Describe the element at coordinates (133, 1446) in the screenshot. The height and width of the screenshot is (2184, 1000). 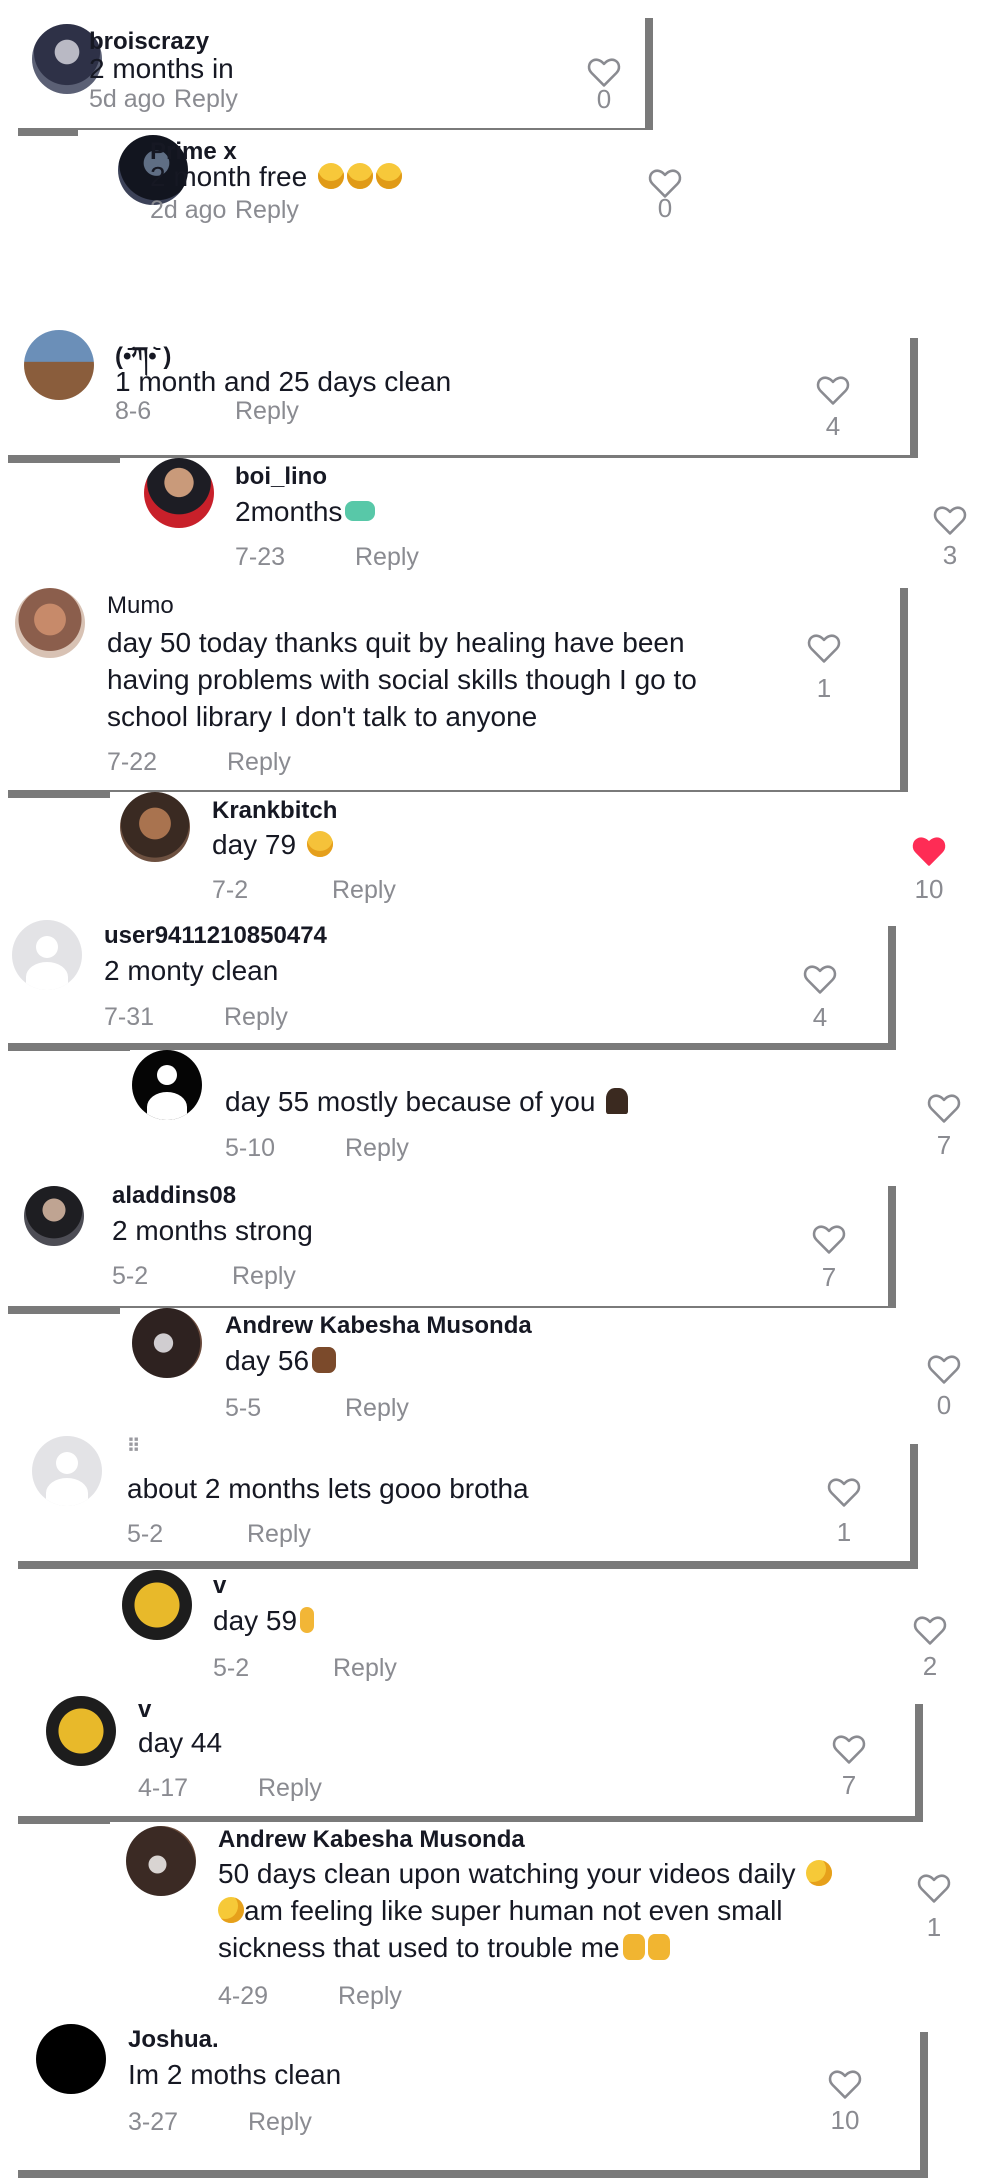
I see `comment-username: ⠿` at that location.